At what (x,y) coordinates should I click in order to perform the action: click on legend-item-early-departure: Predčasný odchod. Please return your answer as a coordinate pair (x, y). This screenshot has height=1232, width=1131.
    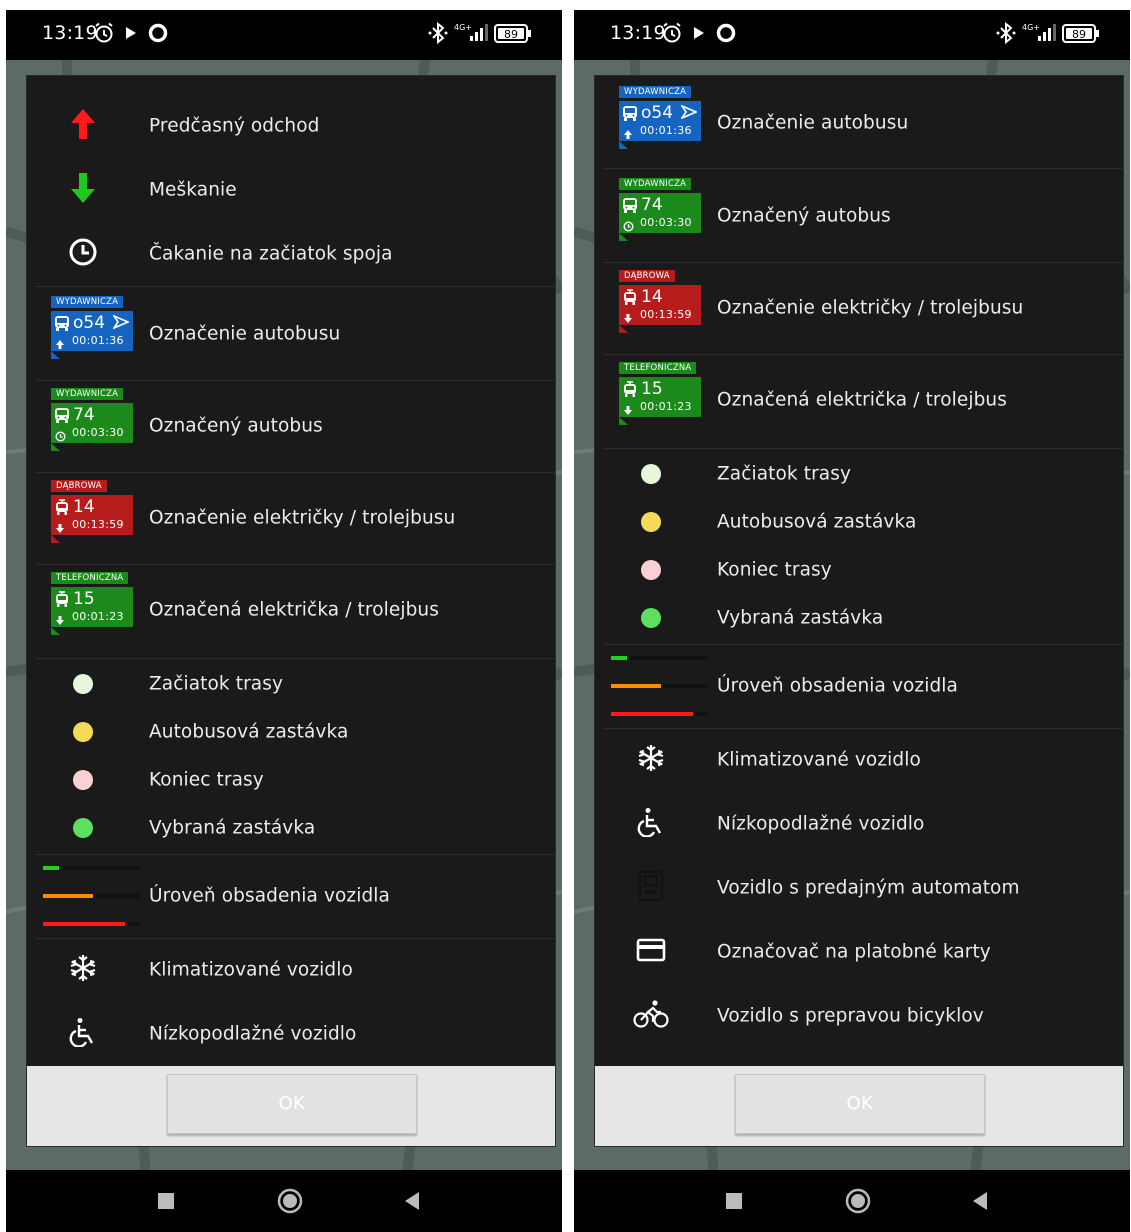
    Looking at the image, I should click on (291, 126).